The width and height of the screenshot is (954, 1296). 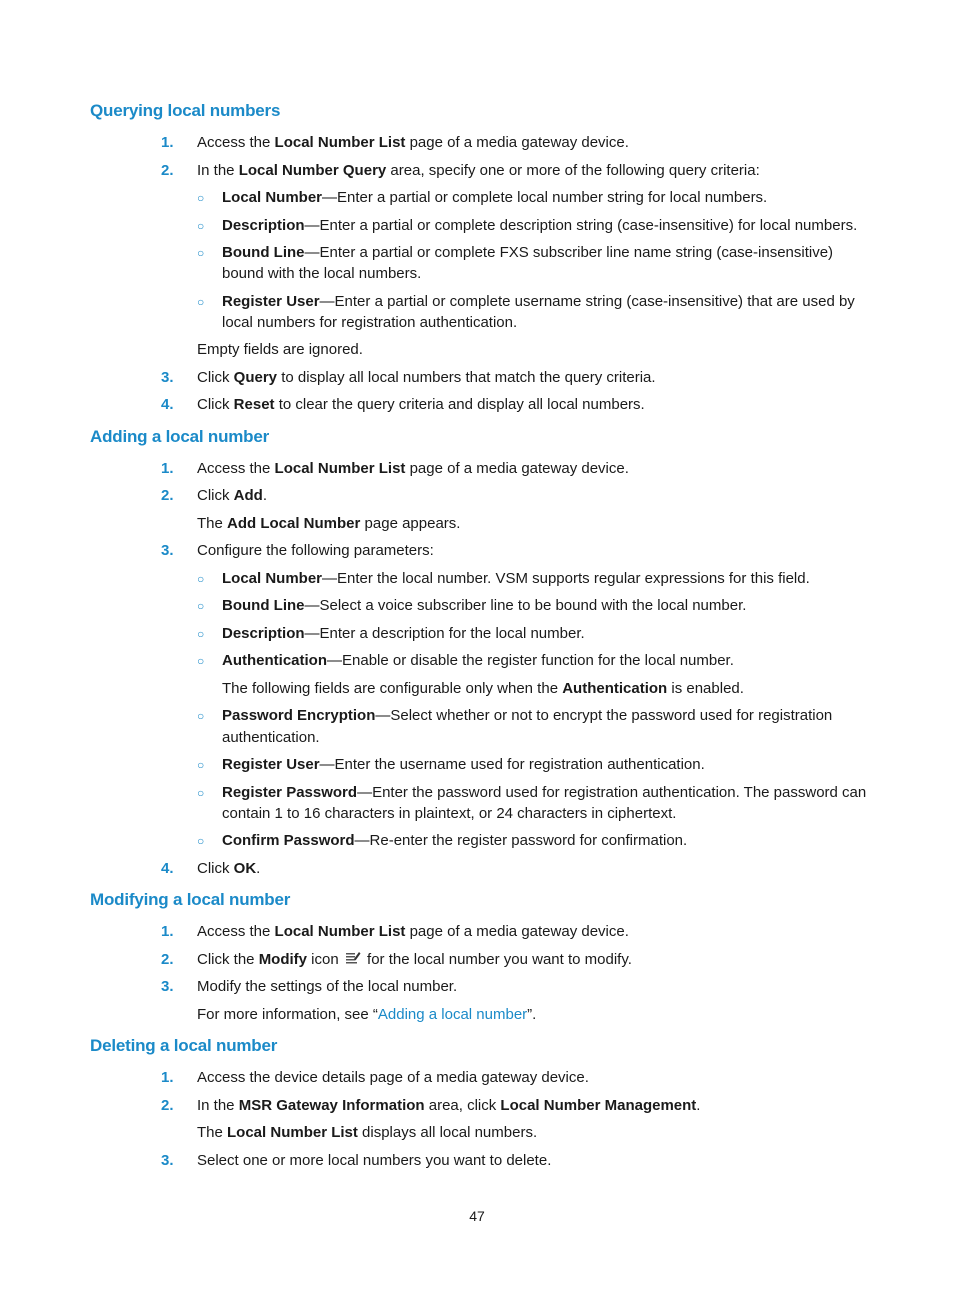 What do you see at coordinates (184, 1045) in the screenshot?
I see `section-heading-deleting: Deleting a local number` at bounding box center [184, 1045].